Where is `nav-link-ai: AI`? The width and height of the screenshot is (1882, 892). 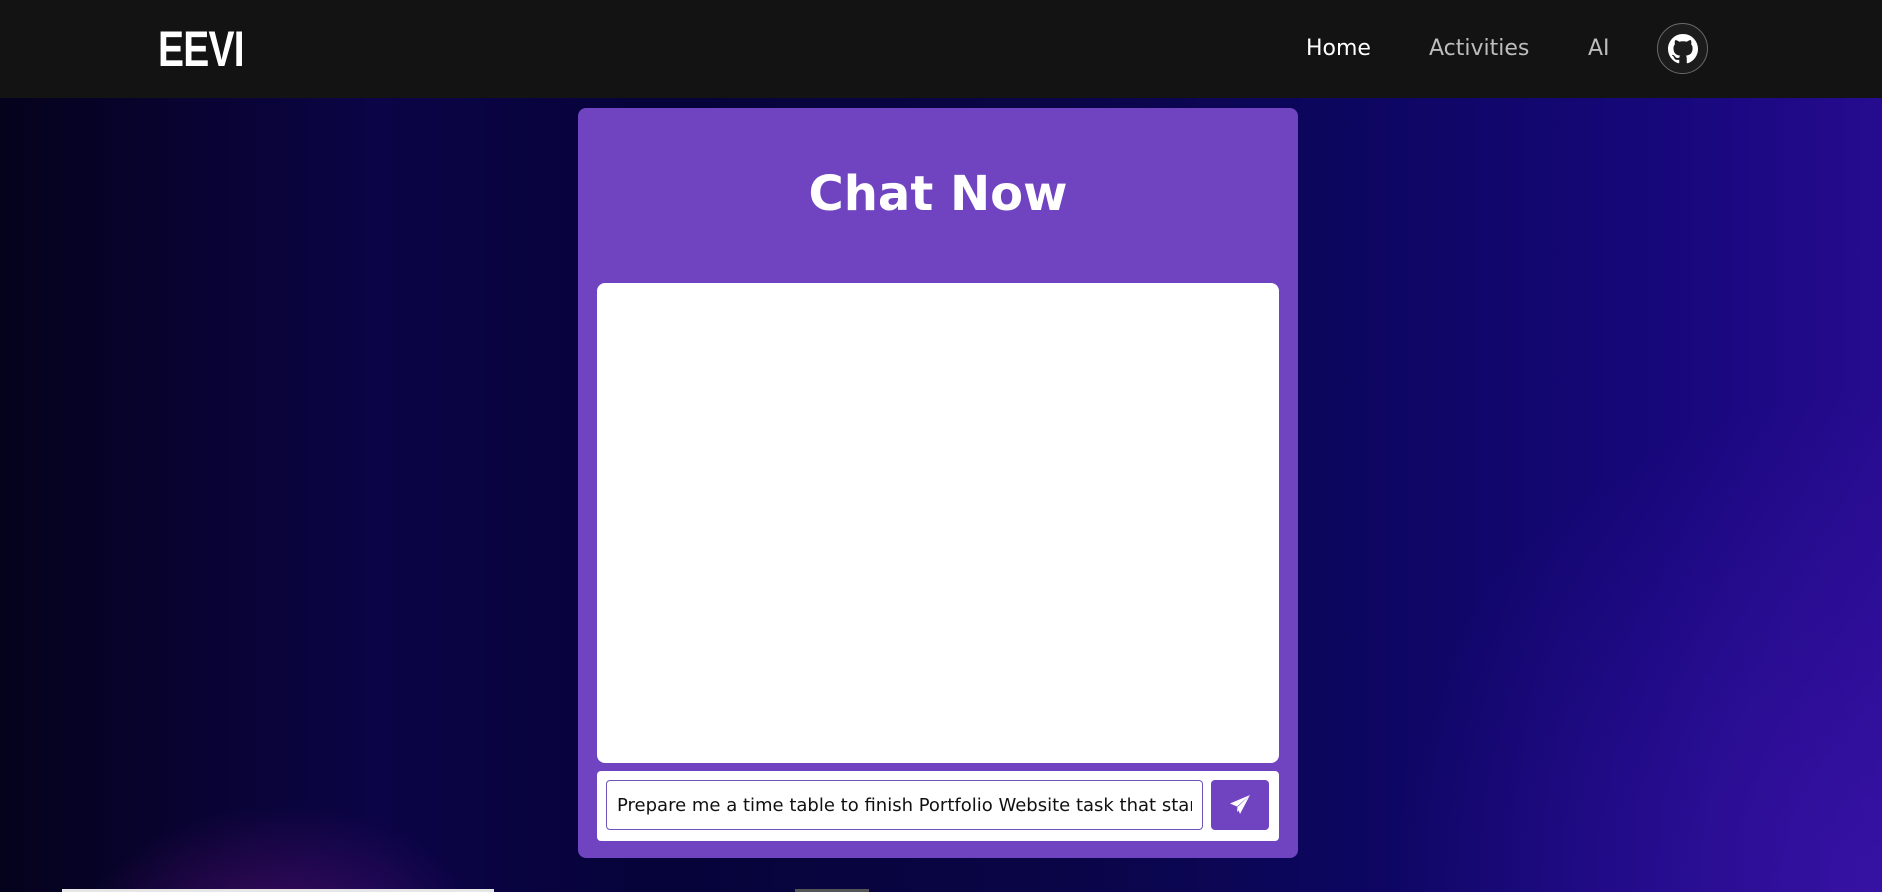 nav-link-ai: AI is located at coordinates (1599, 48).